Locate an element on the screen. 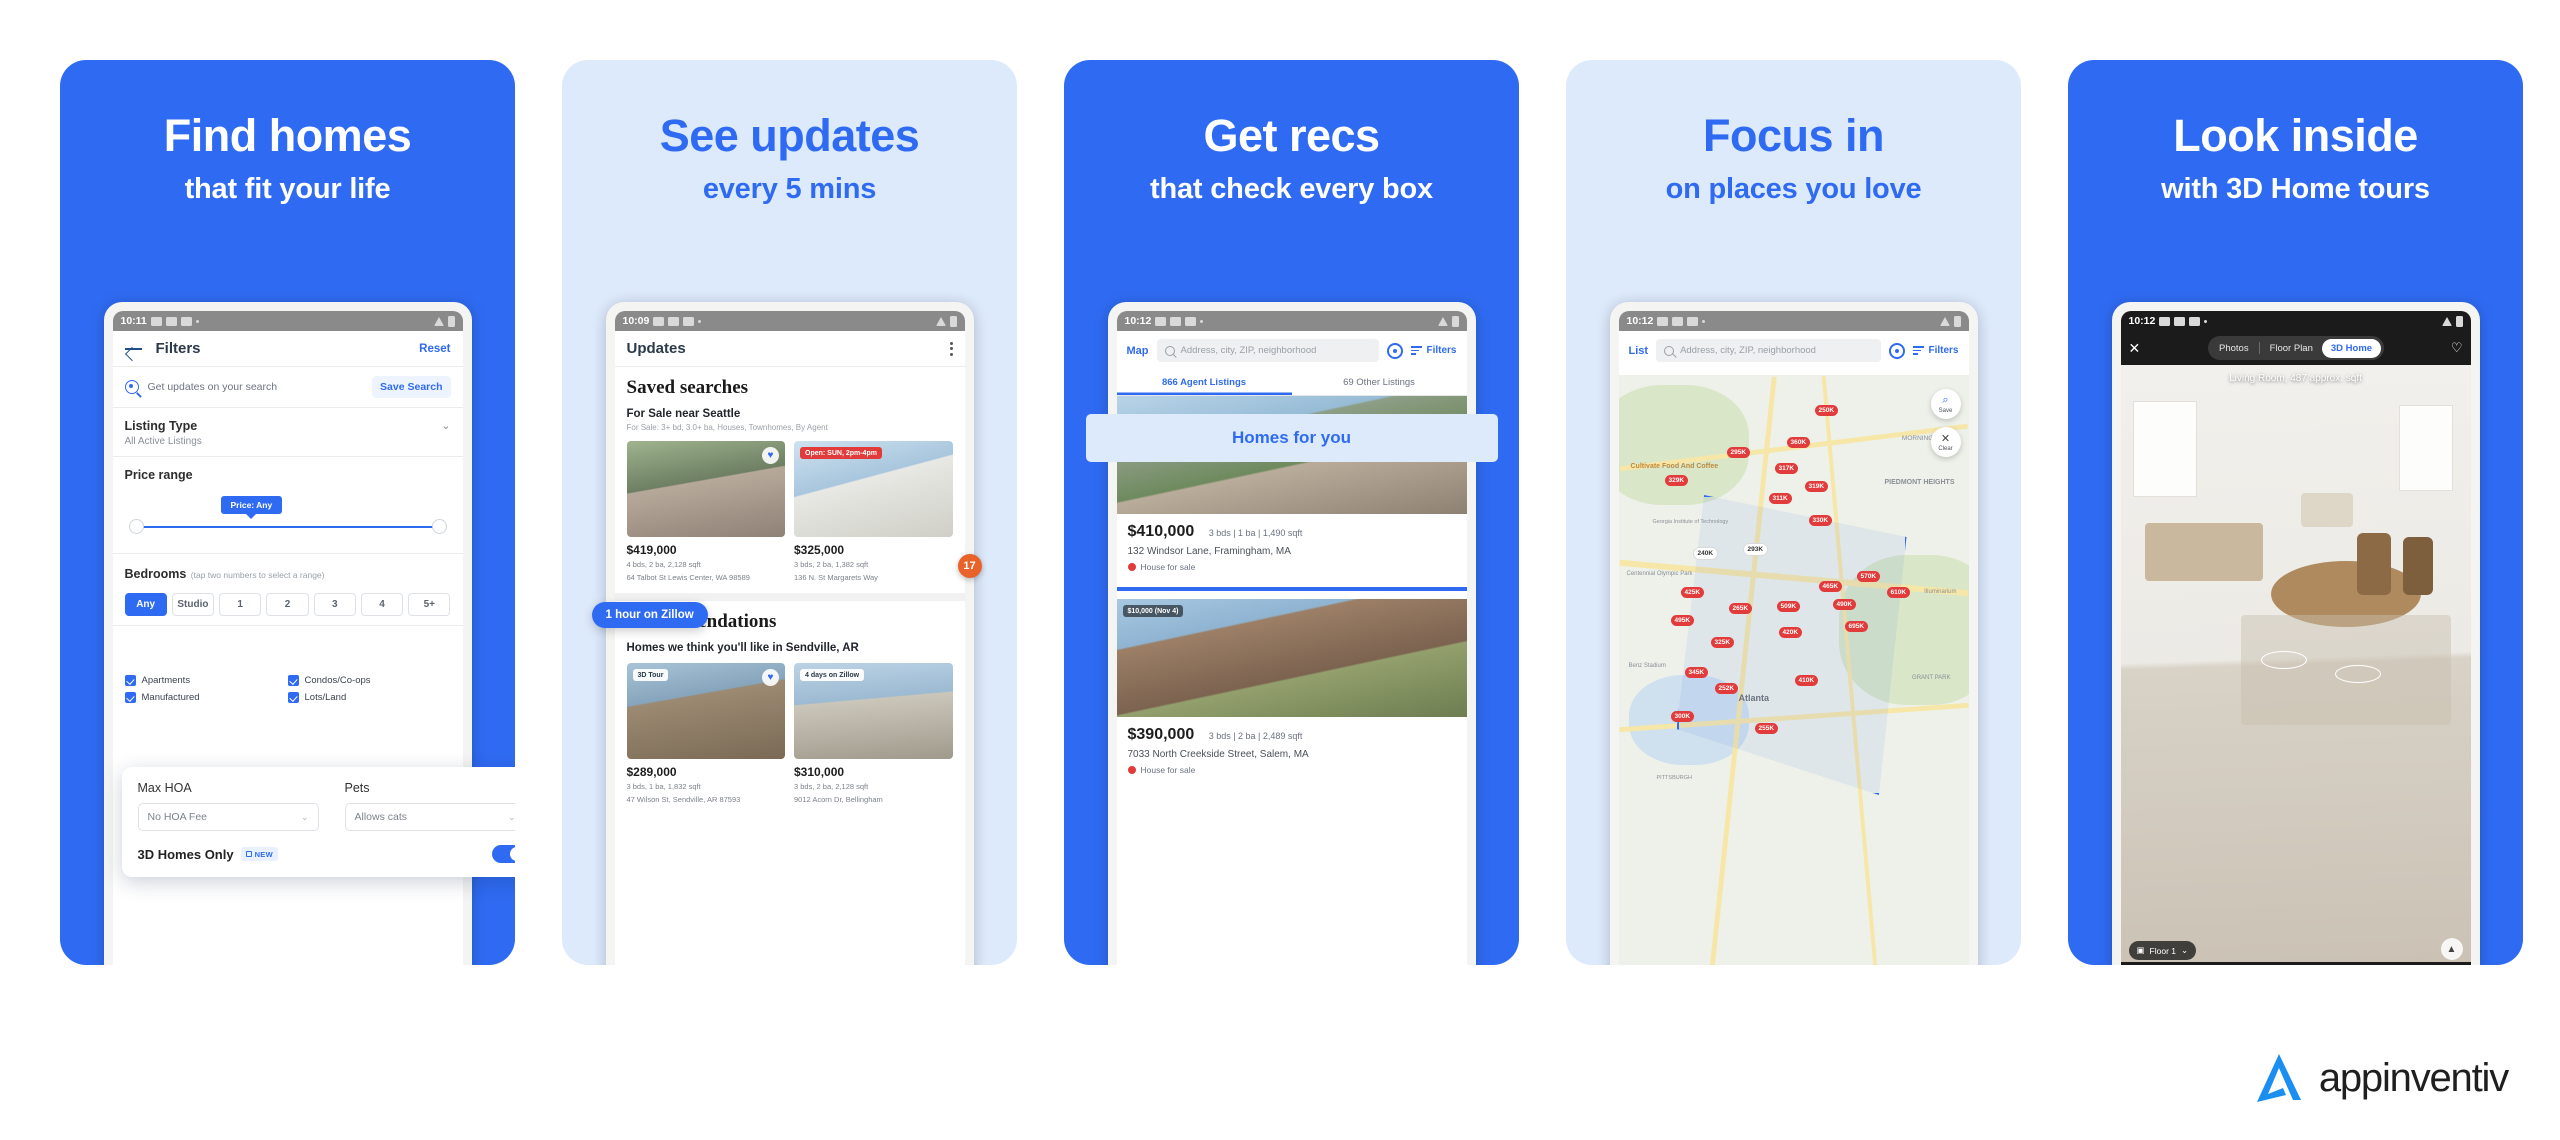 The image size is (2560, 1140). filter-label: Listing Type is located at coordinates (161, 426).